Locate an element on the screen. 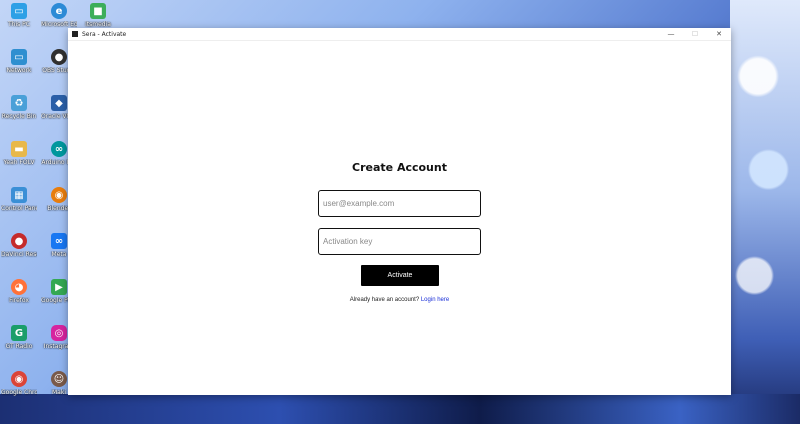  desktop-icon-recycle-bin: ♻ Recycle Bin is located at coordinates (19, 107).